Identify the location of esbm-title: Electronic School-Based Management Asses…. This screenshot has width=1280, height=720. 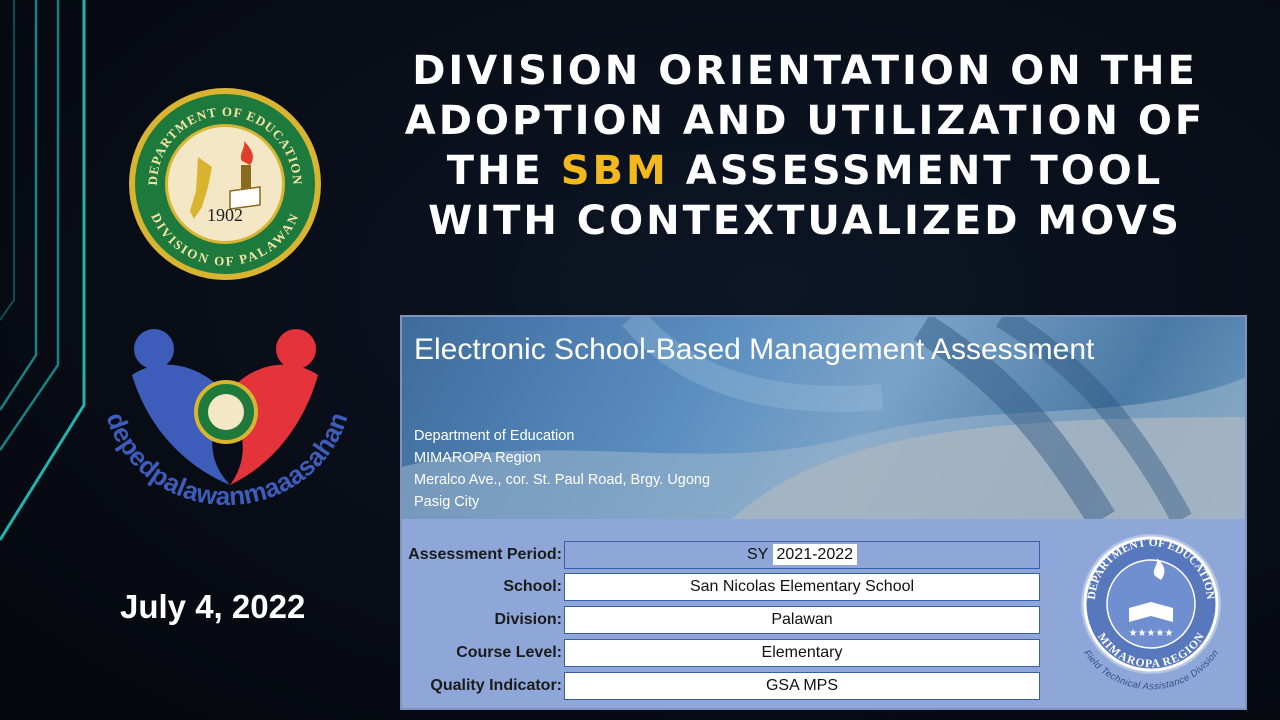
(754, 349).